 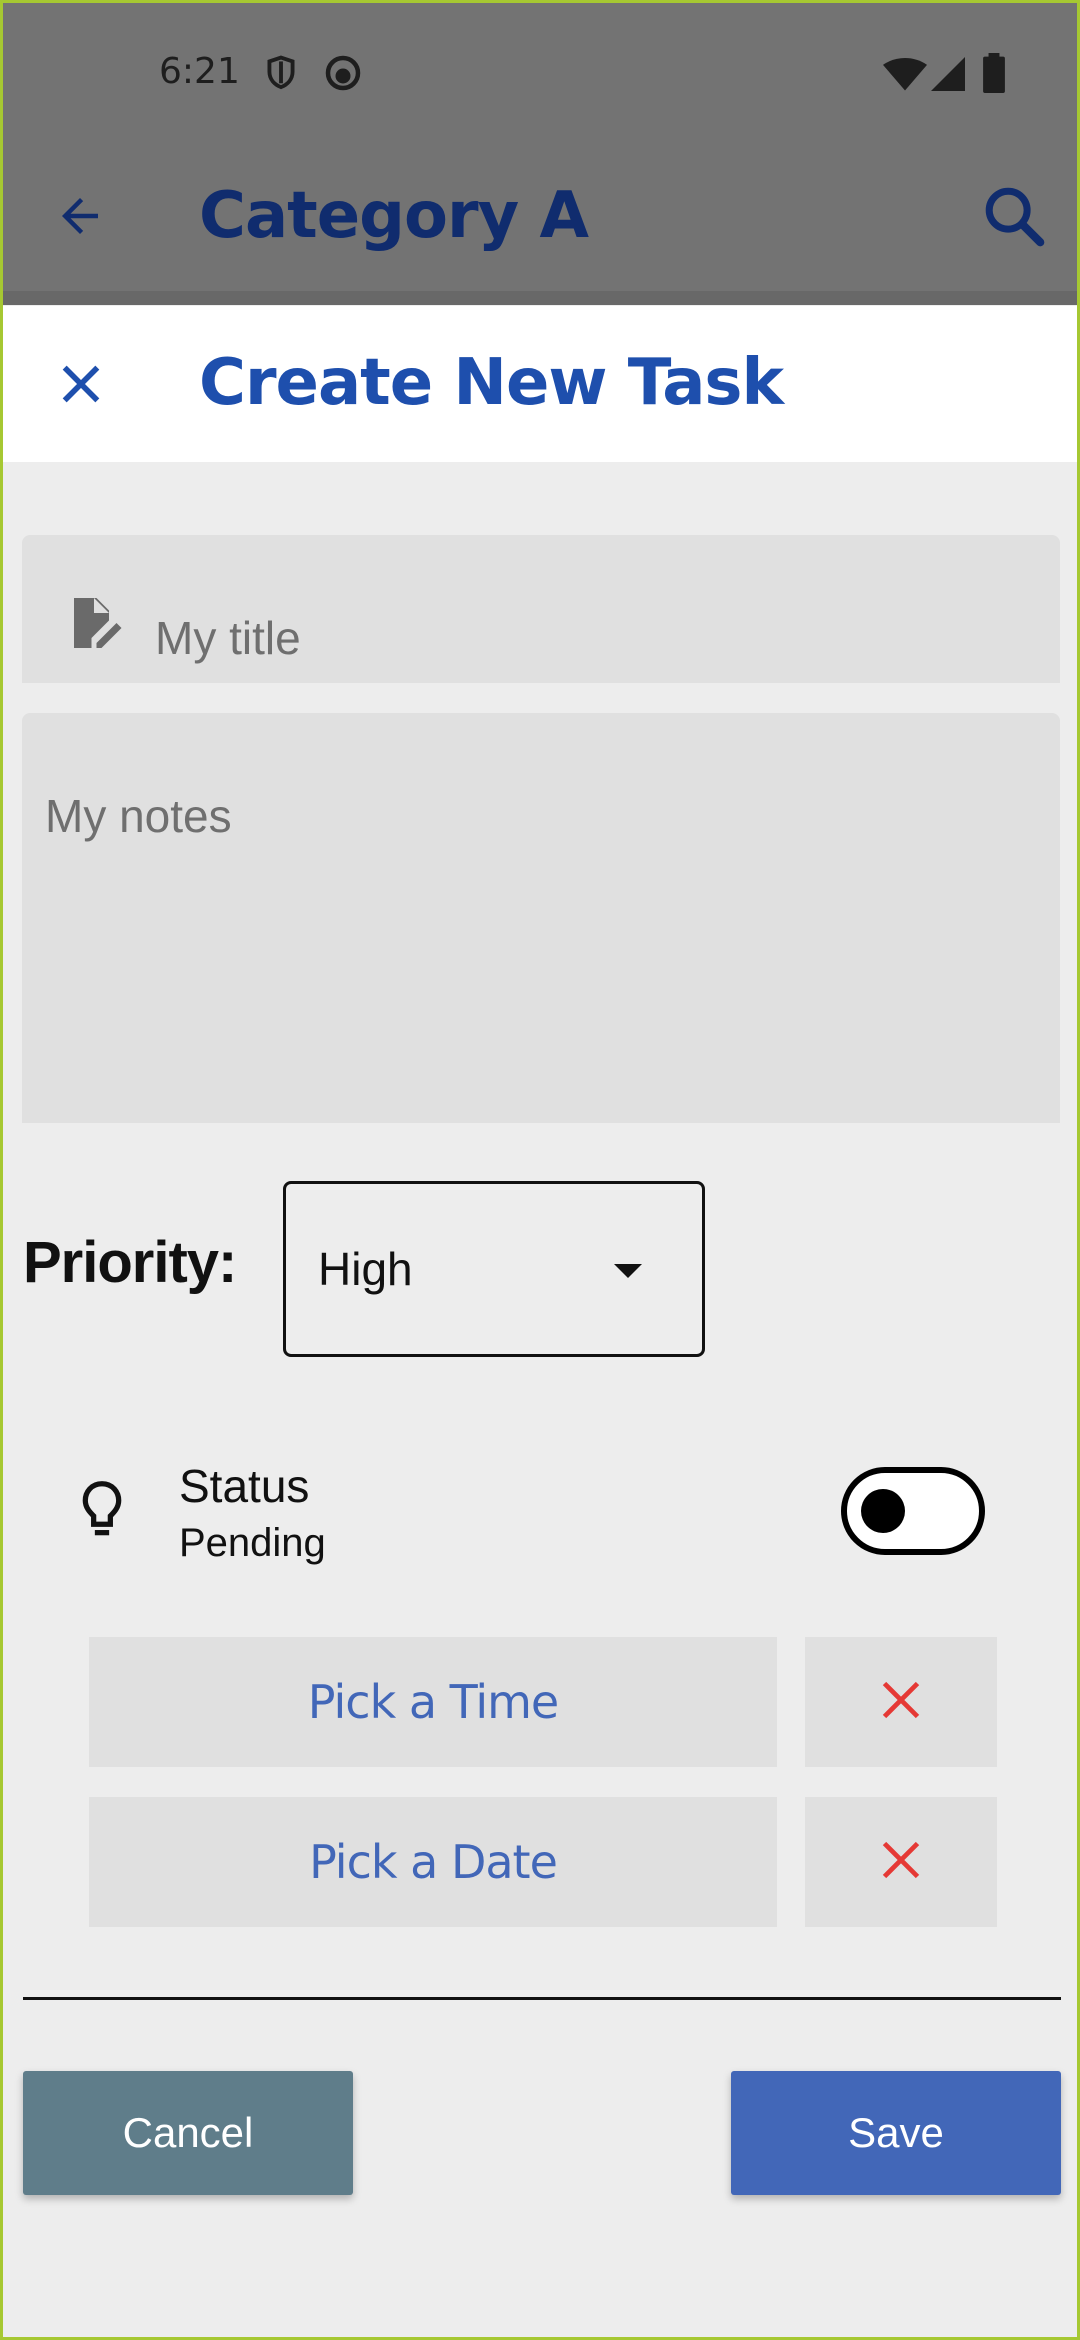 I want to click on dialog-title: Create New Task, so click(x=491, y=383).